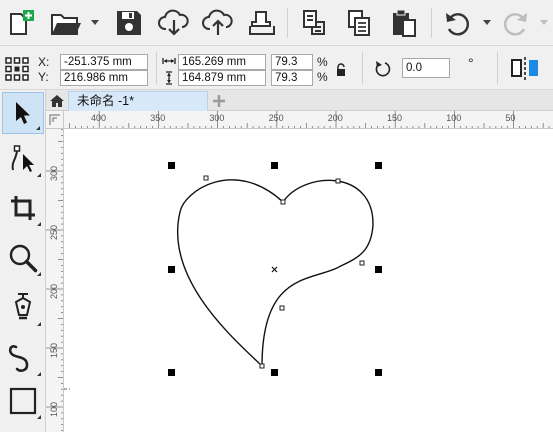  I want to click on redo-dropdown-icon, so click(544, 23).